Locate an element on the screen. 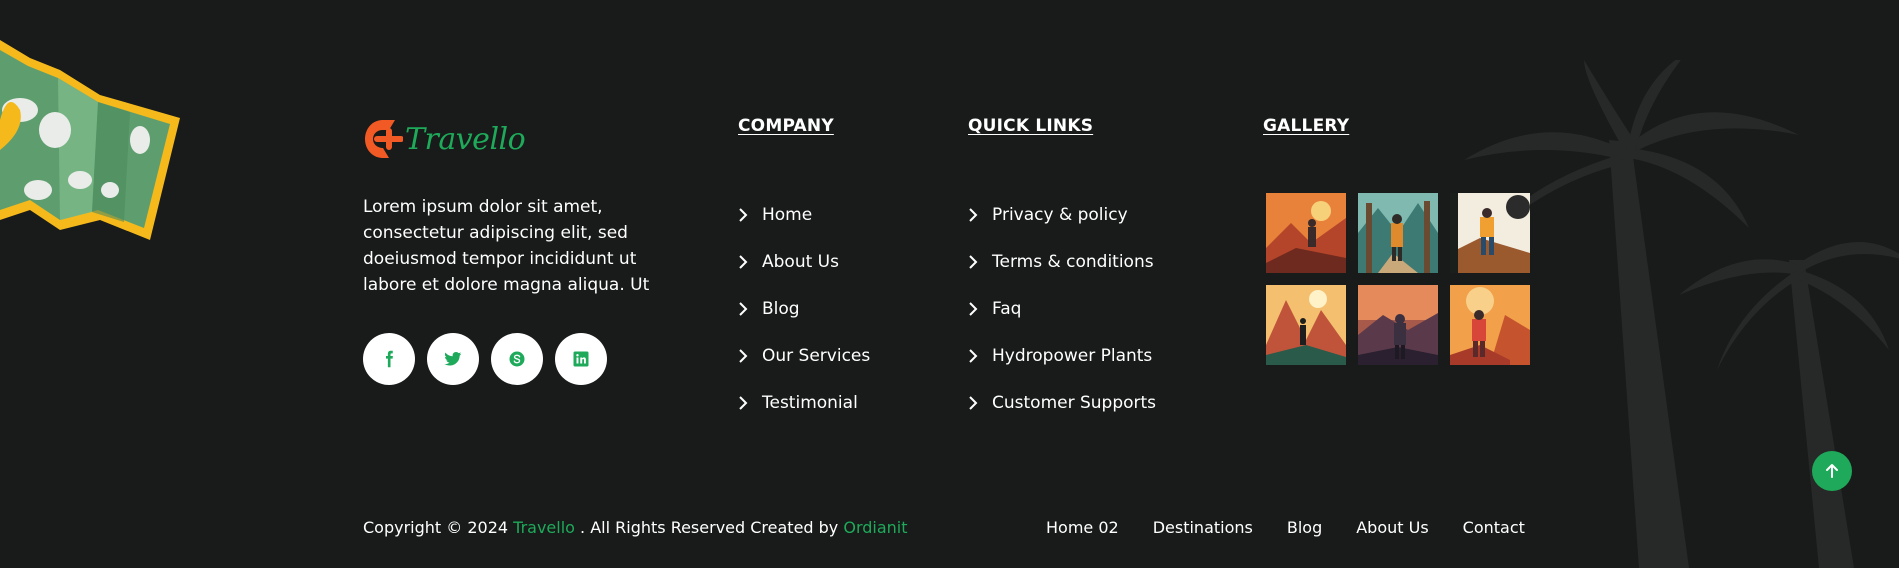  gallery-grid is located at coordinates (1398, 279).